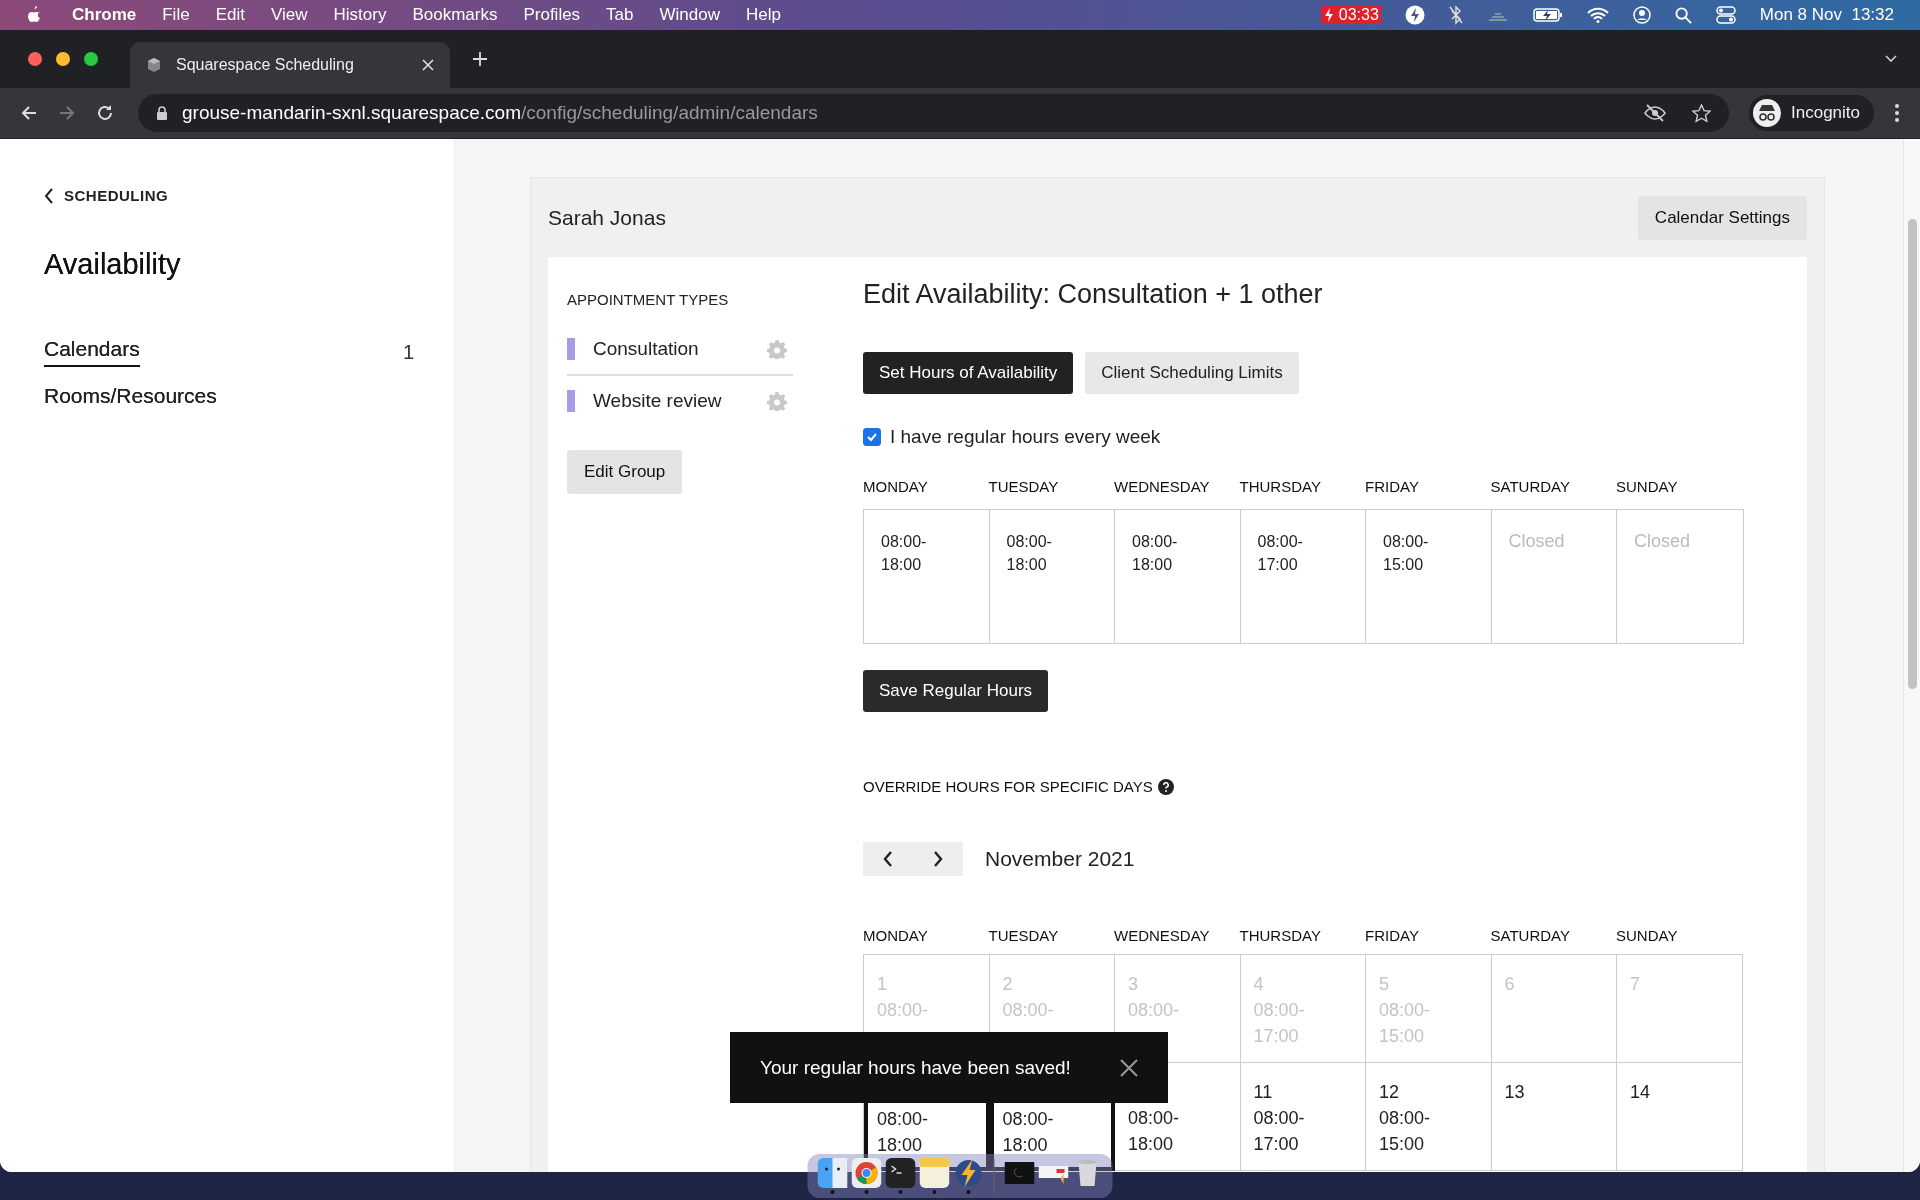 This screenshot has width=1920, height=1200. What do you see at coordinates (1024, 935) in the screenshot?
I see `day-header: TUESDAY` at bounding box center [1024, 935].